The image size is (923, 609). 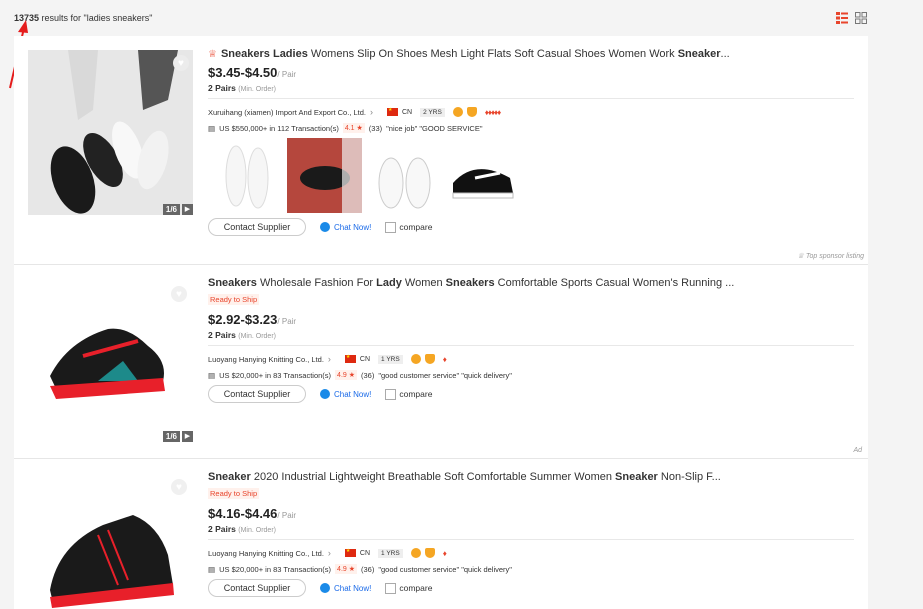 I want to click on review-tags: "nice job" "GOOD SERVICE", so click(x=434, y=128).